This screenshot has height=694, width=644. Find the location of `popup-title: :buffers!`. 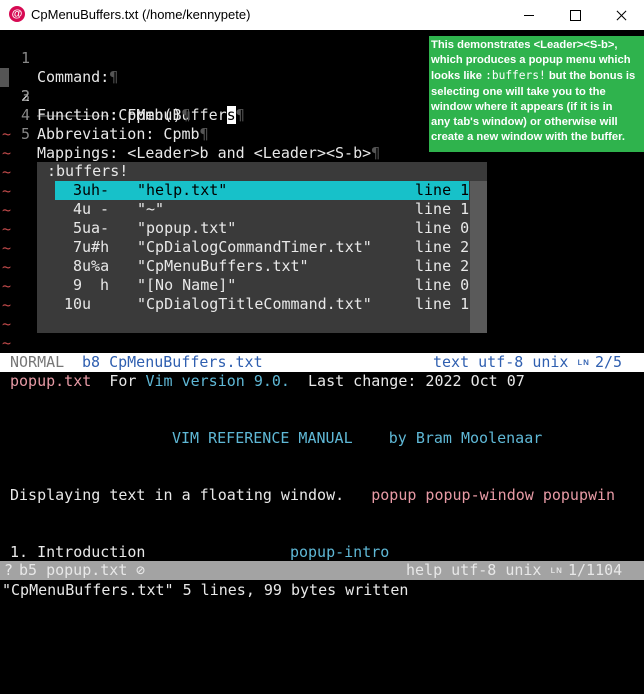

popup-title: :buffers! is located at coordinates (88, 171).